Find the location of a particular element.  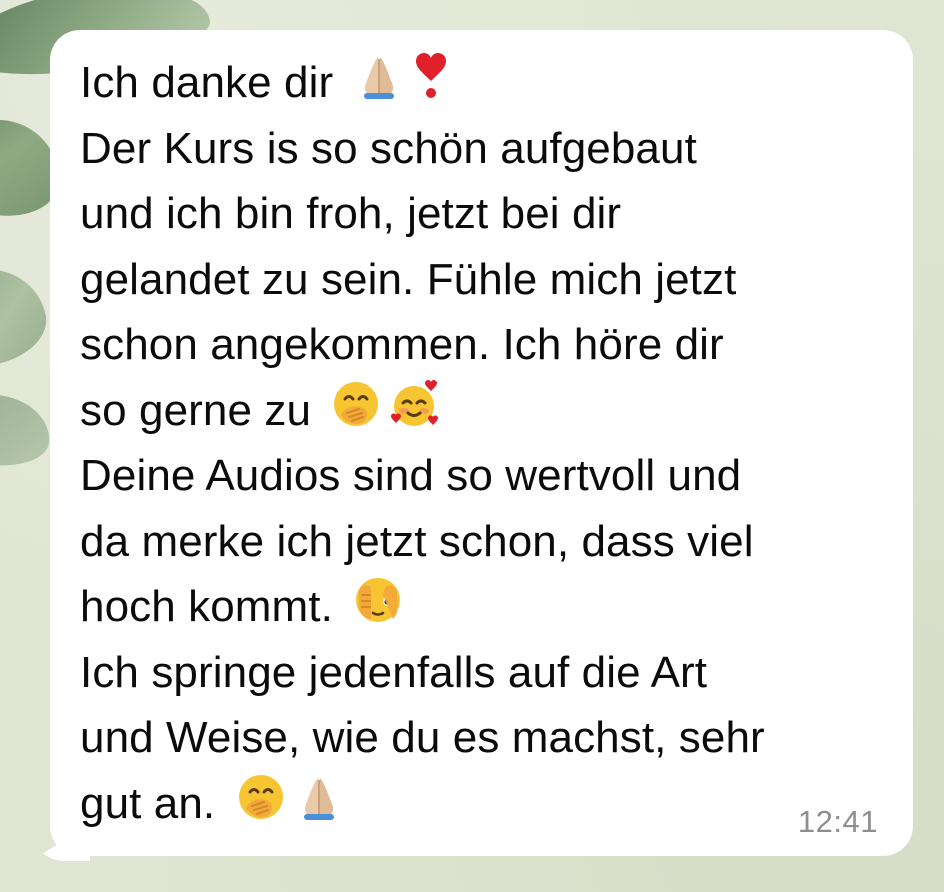

message-line: gut an. is located at coordinates (480, 804).